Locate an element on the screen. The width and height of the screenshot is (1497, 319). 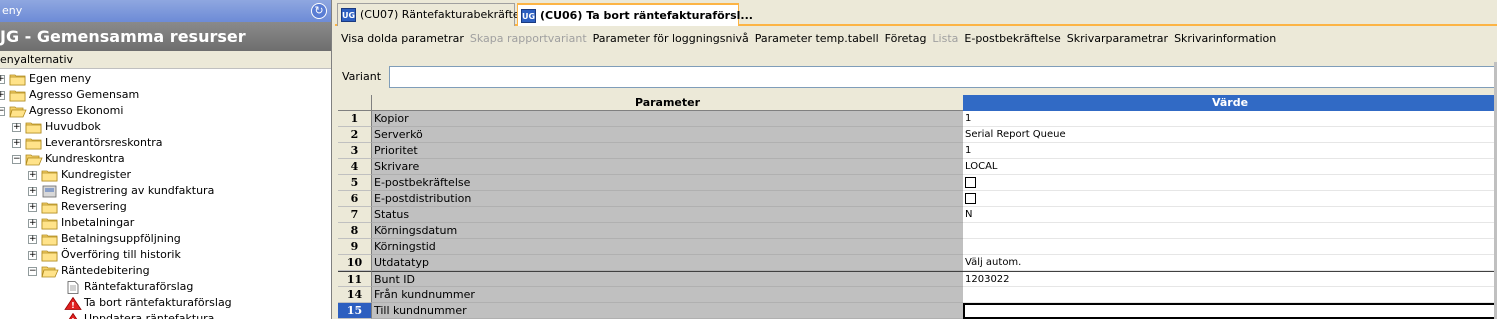
variant-input is located at coordinates (943, 77).